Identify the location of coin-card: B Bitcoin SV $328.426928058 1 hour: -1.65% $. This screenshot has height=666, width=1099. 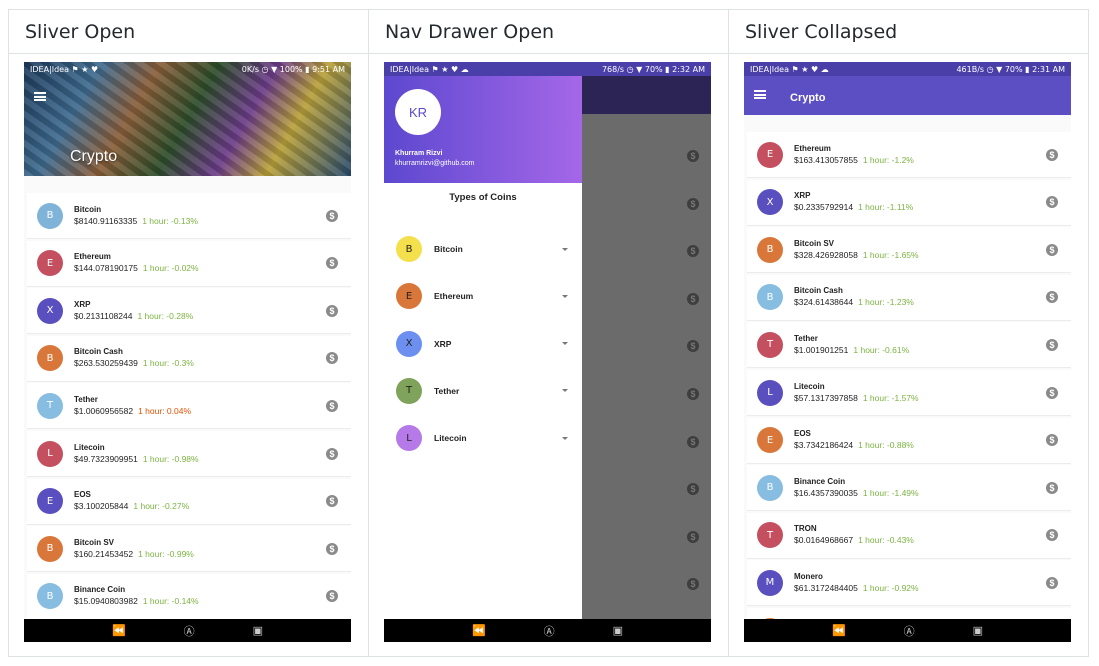
(909, 250).